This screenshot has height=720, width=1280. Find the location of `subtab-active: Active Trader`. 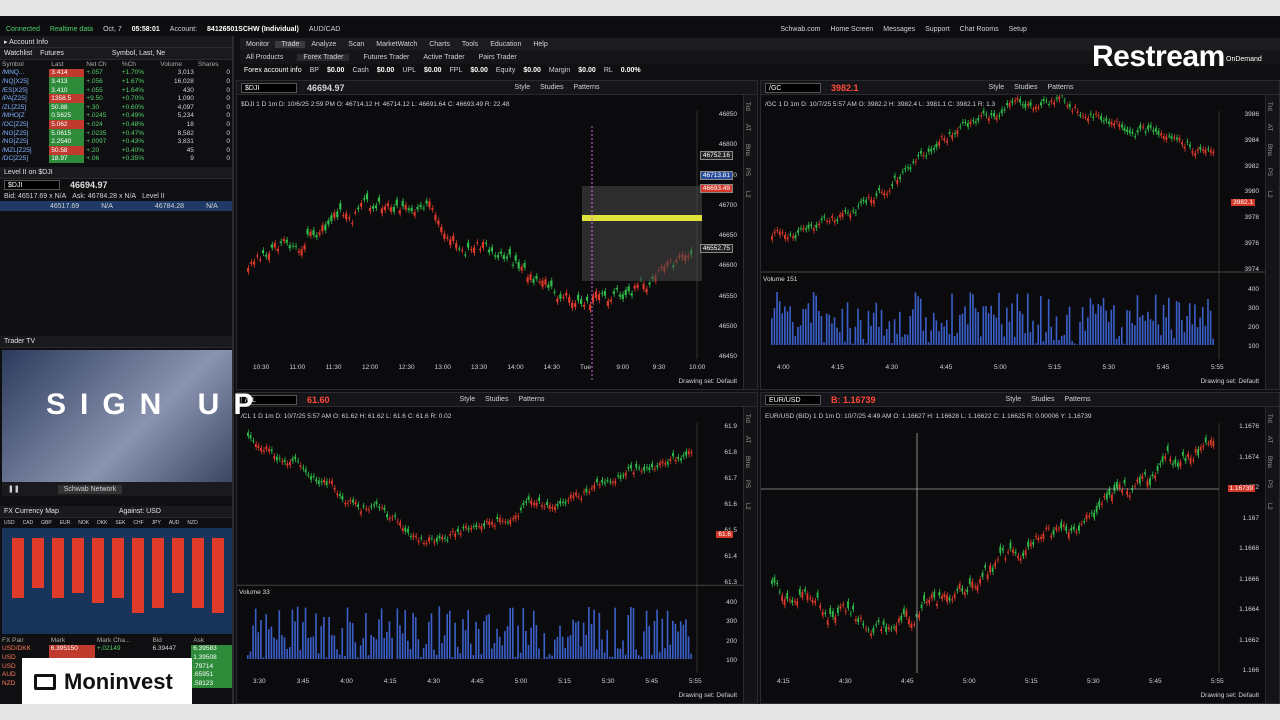

subtab-active: Active Trader is located at coordinates (443, 57).